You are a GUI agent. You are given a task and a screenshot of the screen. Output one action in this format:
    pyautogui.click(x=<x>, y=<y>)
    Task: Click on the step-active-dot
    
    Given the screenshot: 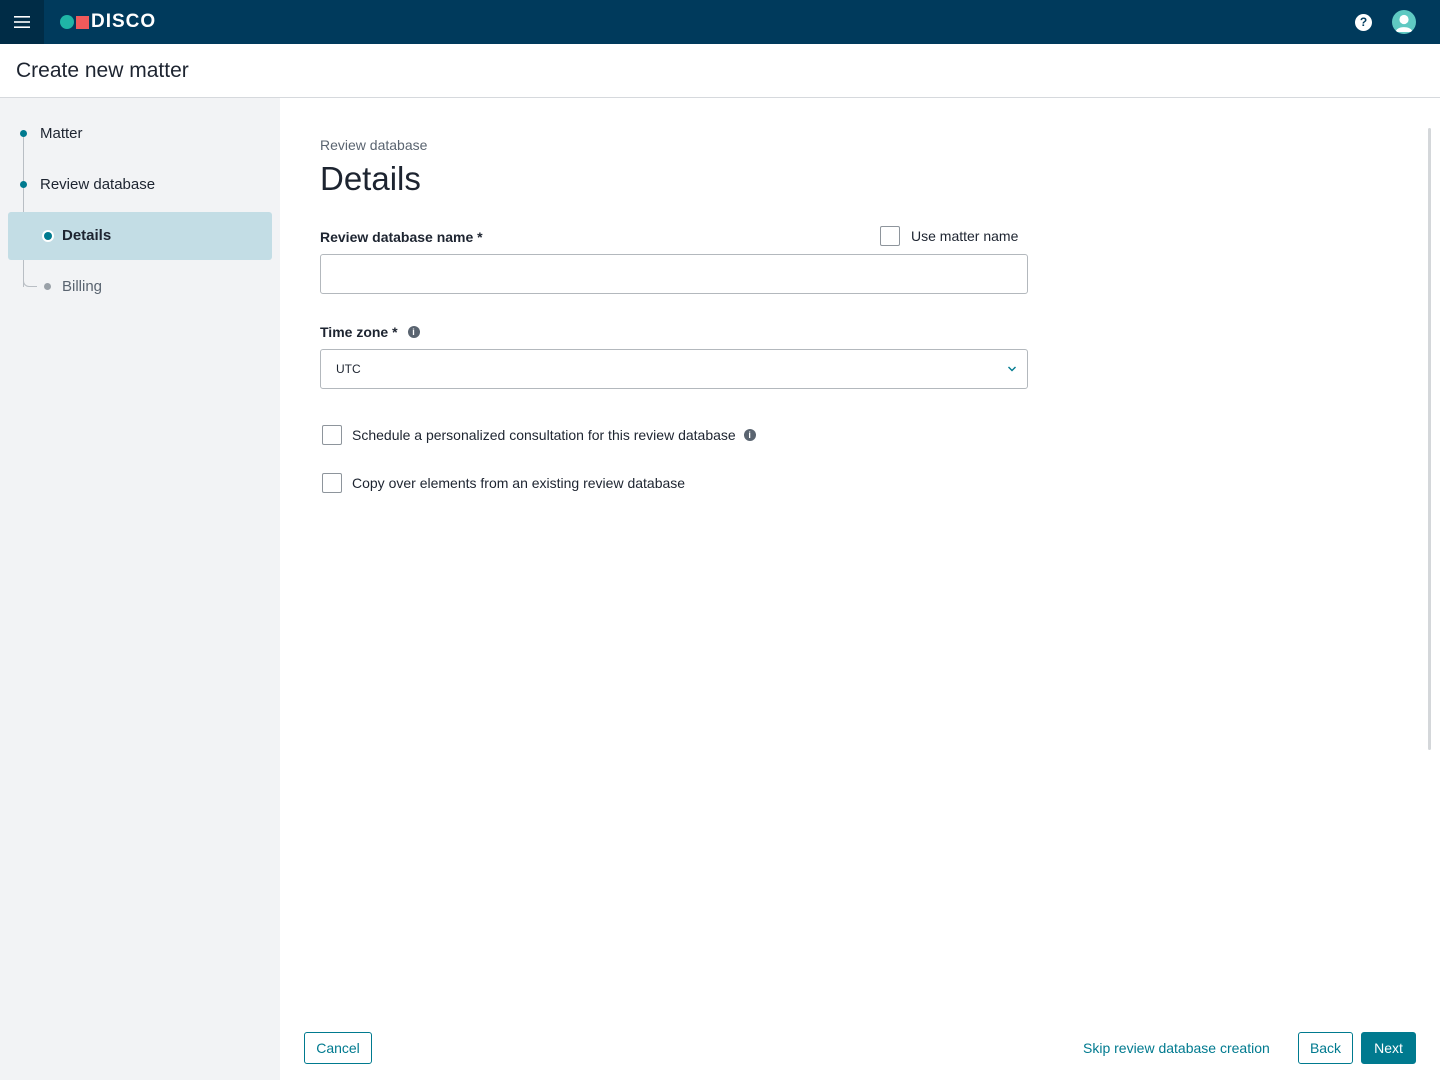 What is the action you would take?
    pyautogui.click(x=48, y=236)
    